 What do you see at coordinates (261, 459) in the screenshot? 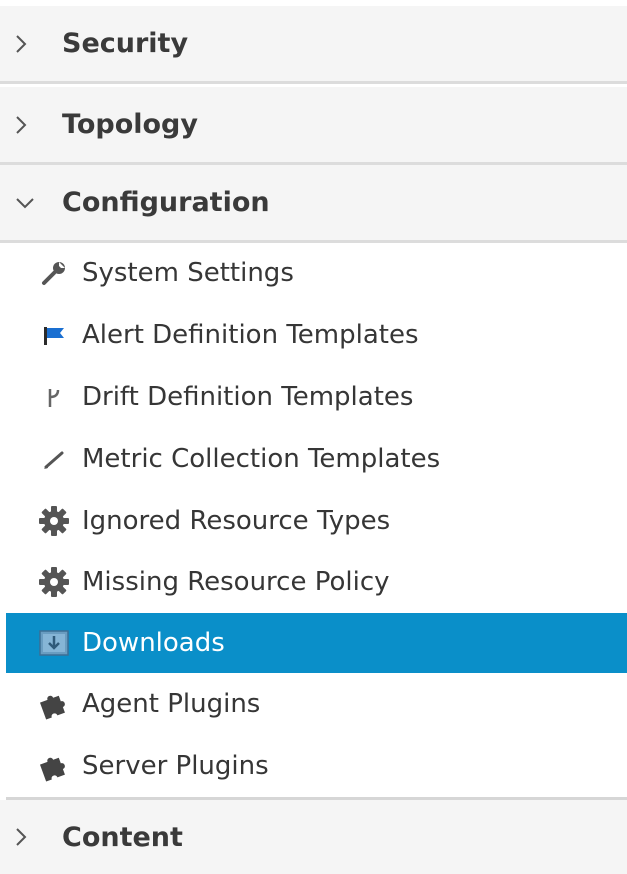
I see `nav-item-label: Metric Collection Templates` at bounding box center [261, 459].